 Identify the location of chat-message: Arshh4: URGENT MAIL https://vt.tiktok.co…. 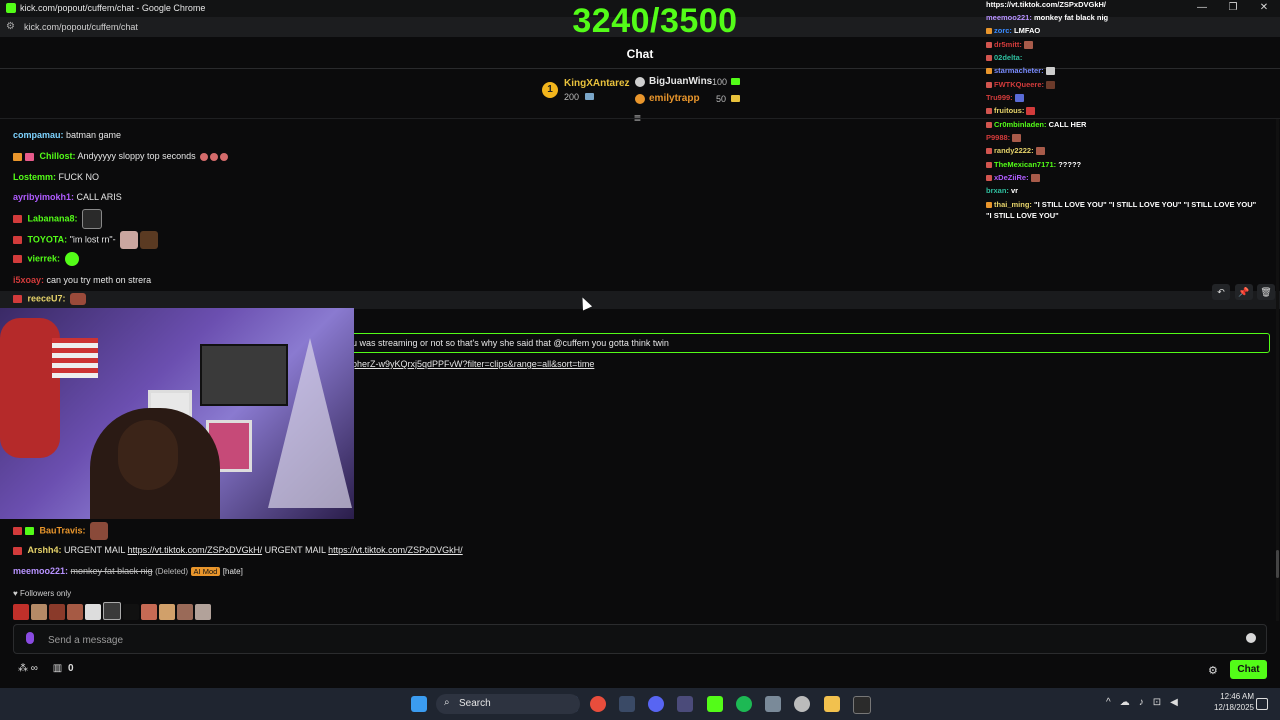
(238, 550).